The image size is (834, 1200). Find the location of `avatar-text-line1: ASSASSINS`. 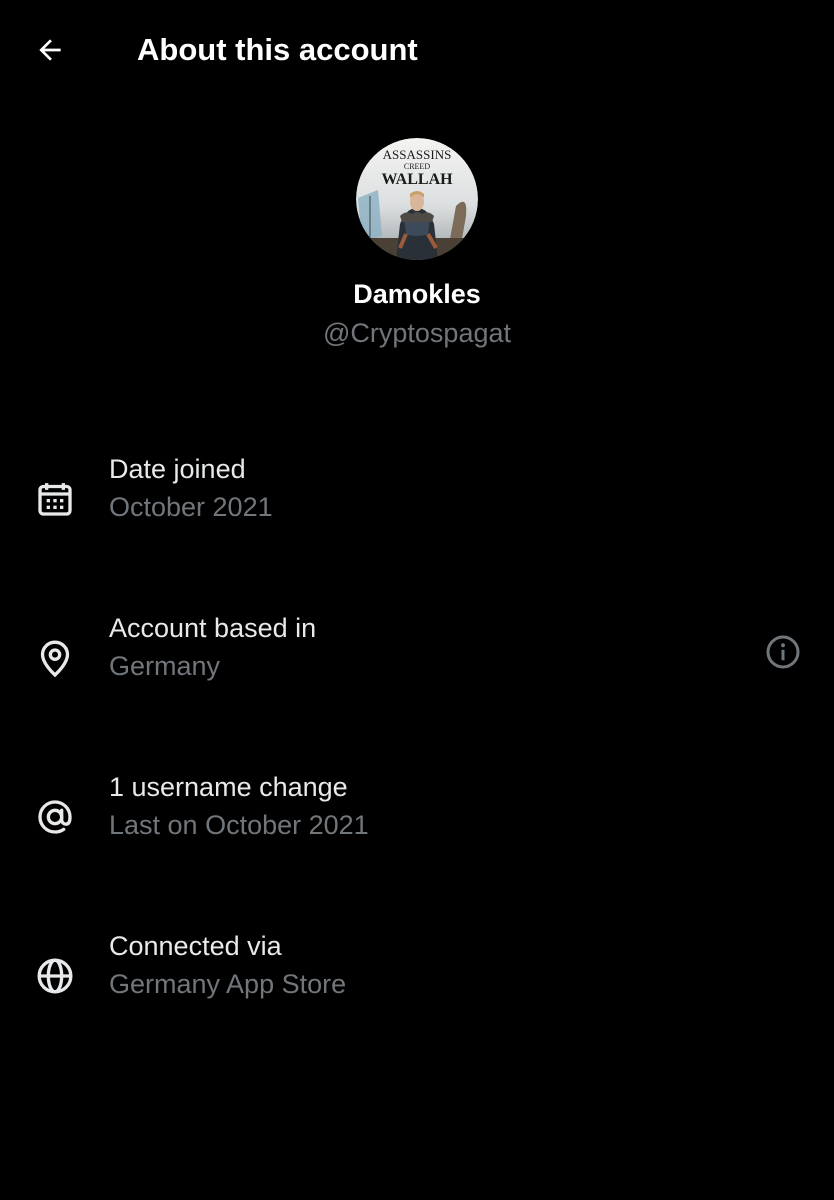

avatar-text-line1: ASSASSINS is located at coordinates (417, 154).